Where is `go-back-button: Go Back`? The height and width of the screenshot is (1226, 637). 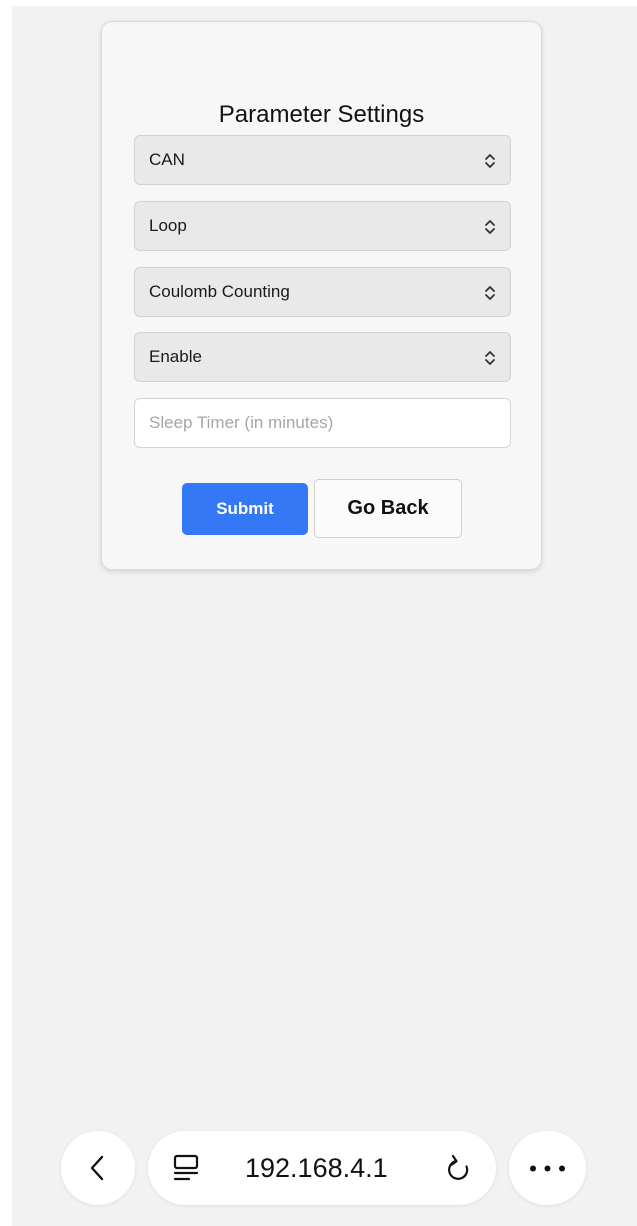
go-back-button: Go Back is located at coordinates (388, 508).